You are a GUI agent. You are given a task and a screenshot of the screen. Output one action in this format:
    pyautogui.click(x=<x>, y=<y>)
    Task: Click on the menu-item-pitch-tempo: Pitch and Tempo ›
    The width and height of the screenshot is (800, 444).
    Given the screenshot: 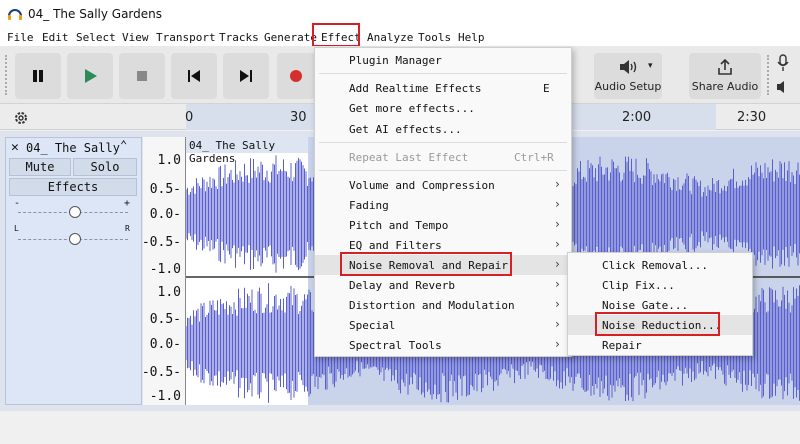 What is the action you would take?
    pyautogui.click(x=443, y=225)
    